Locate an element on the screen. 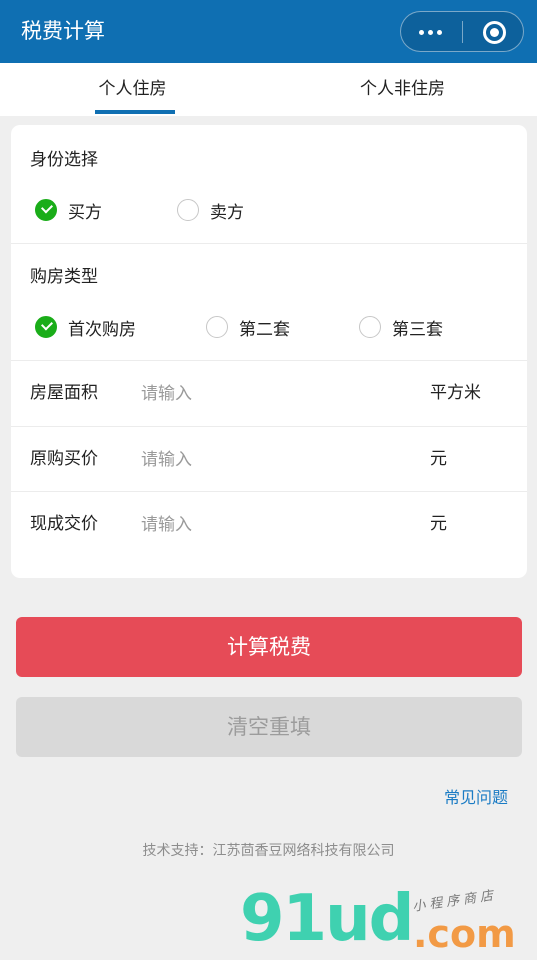  radio-seller: 卖方 is located at coordinates (210, 210).